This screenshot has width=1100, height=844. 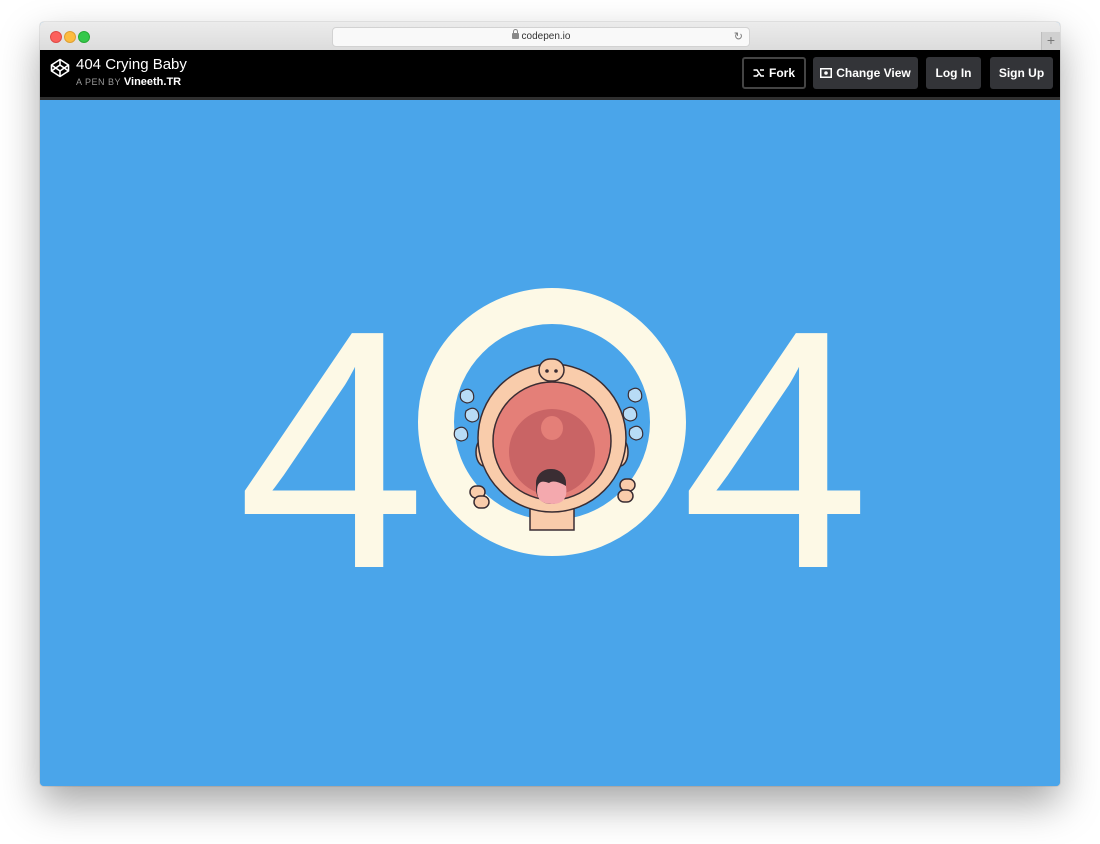 I want to click on layout-icon, so click(x=826, y=72).